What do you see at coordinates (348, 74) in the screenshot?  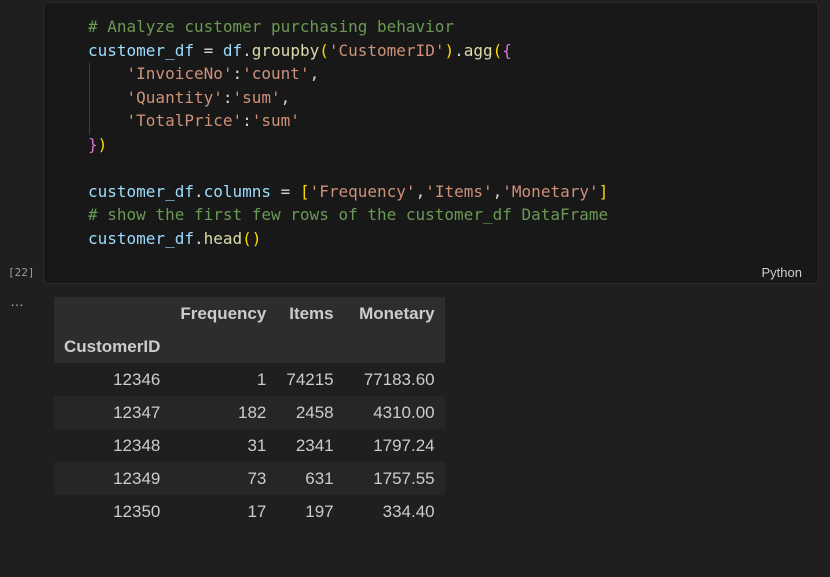 I see `code-line-3: 'InvoiceNo':'count',` at bounding box center [348, 74].